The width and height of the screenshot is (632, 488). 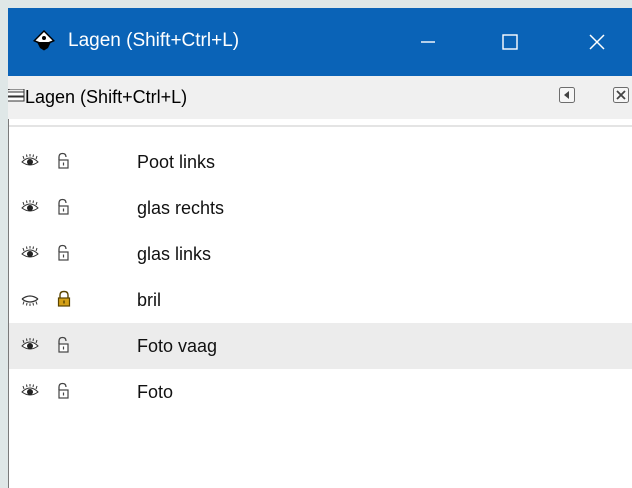 I want to click on maximize-icon, so click(x=510, y=42).